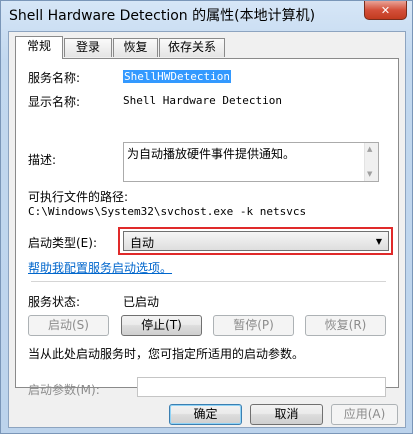  What do you see at coordinates (253, 325) in the screenshot?
I see `pause-button: 暂停(P)` at bounding box center [253, 325].